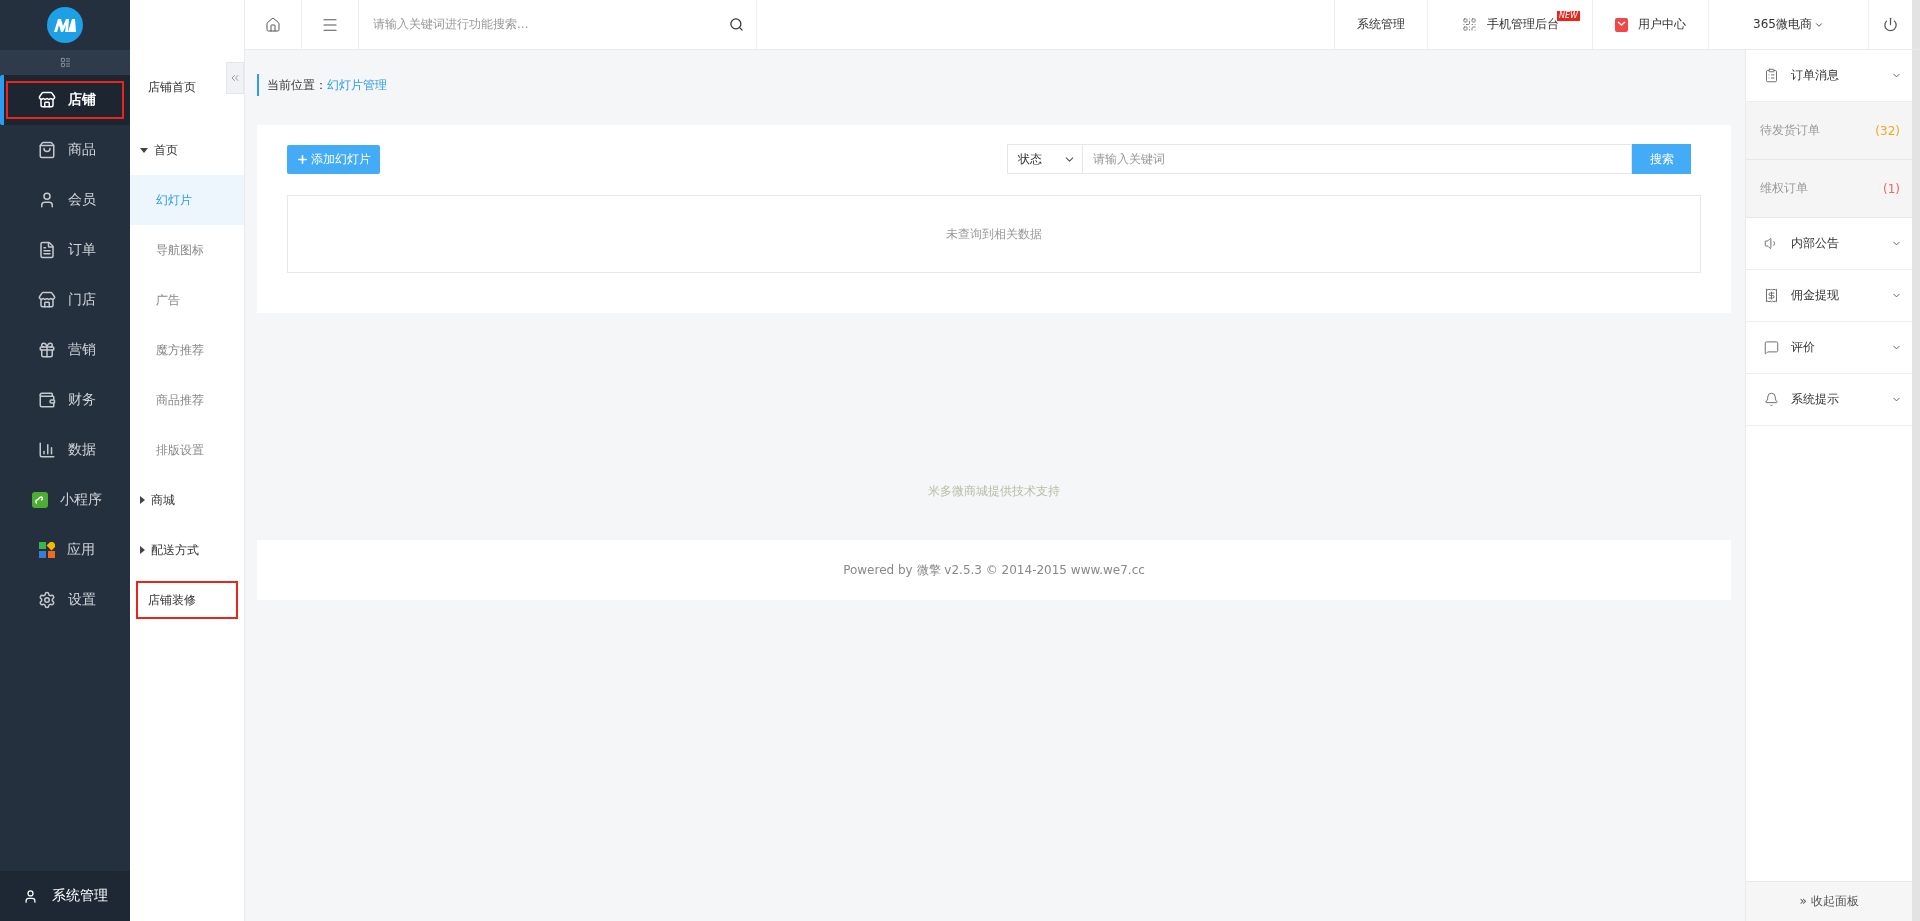  I want to click on panel-section: 佣金提现, so click(1829, 296).